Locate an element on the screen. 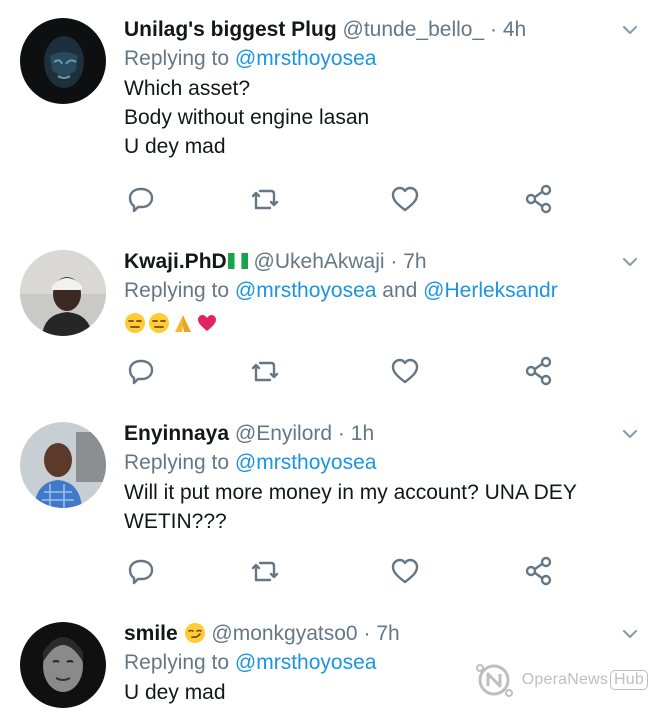 The height and width of the screenshot is (720, 660). timestamp: 1h is located at coordinates (362, 433).